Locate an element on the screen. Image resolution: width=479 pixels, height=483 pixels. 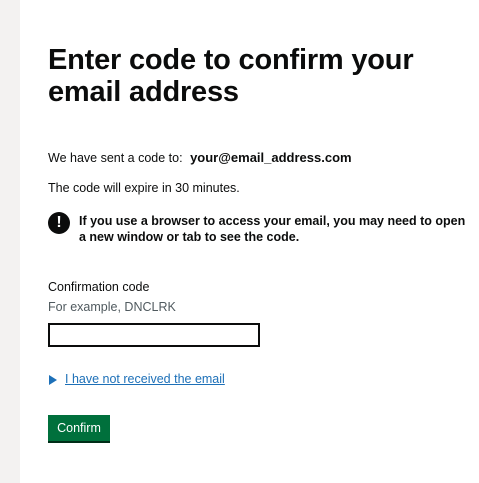
sent-prefix: We have sent a code to: is located at coordinates (115, 158).